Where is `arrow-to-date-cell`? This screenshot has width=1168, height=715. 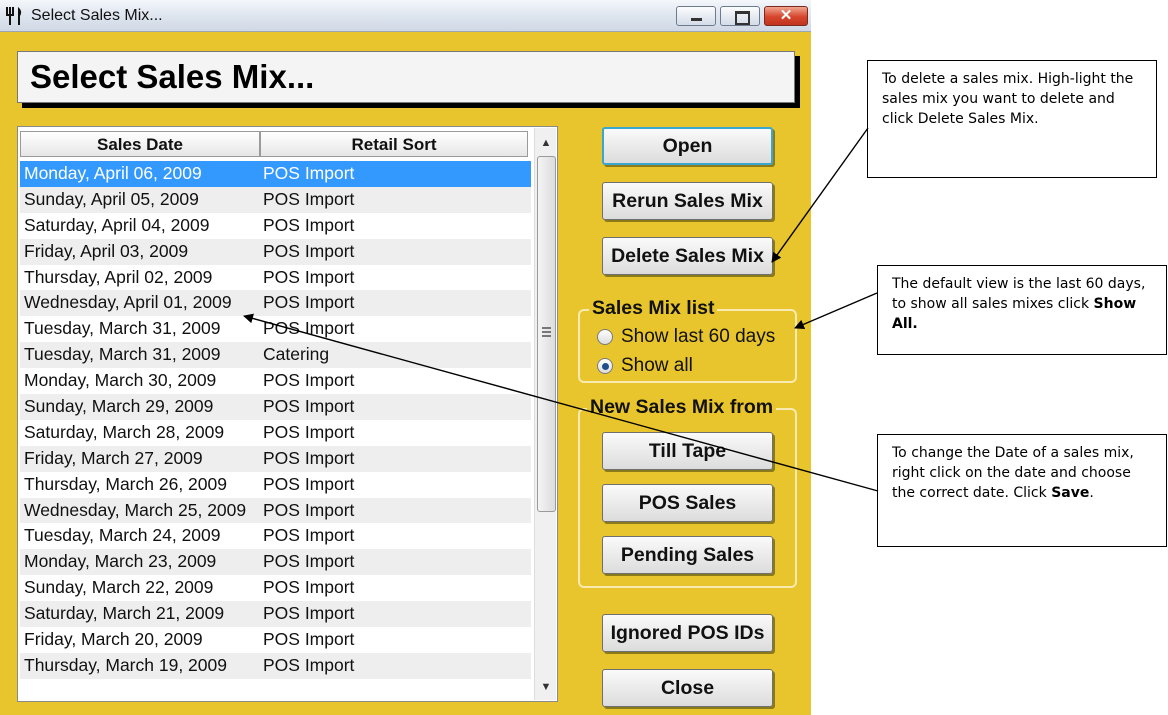 arrow-to-date-cell is located at coordinates (561, 402).